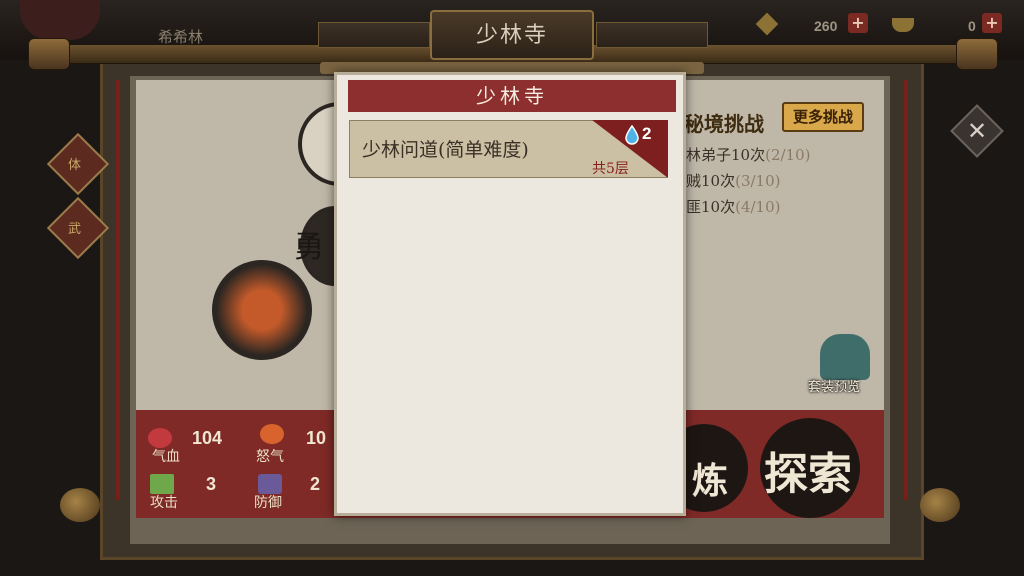 Image resolution: width=1024 pixels, height=576 pixels. What do you see at coordinates (823, 117) in the screenshot?
I see `more-challenges-button: 更多挑战` at bounding box center [823, 117].